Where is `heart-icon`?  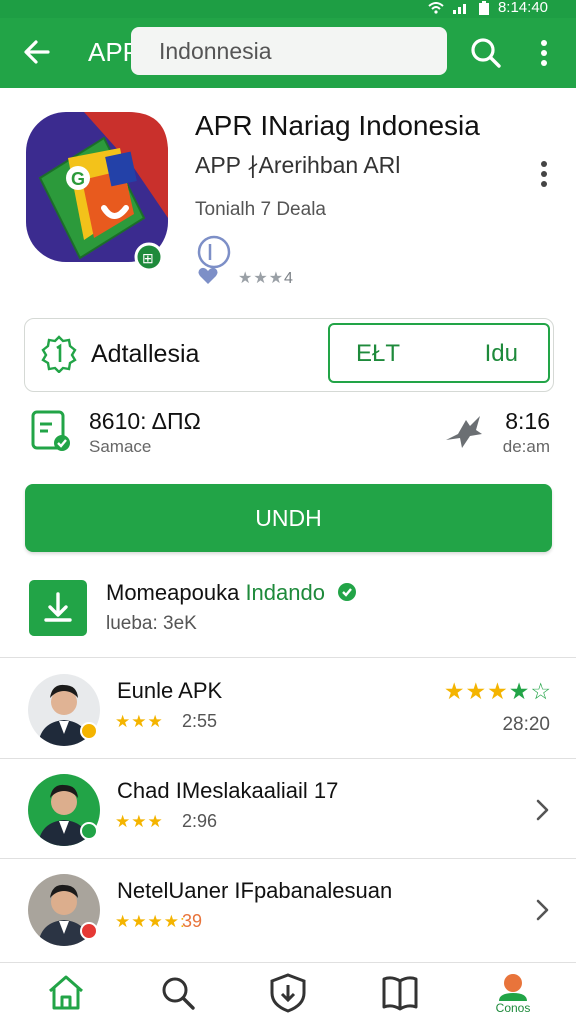
heart-icon is located at coordinates (208, 275).